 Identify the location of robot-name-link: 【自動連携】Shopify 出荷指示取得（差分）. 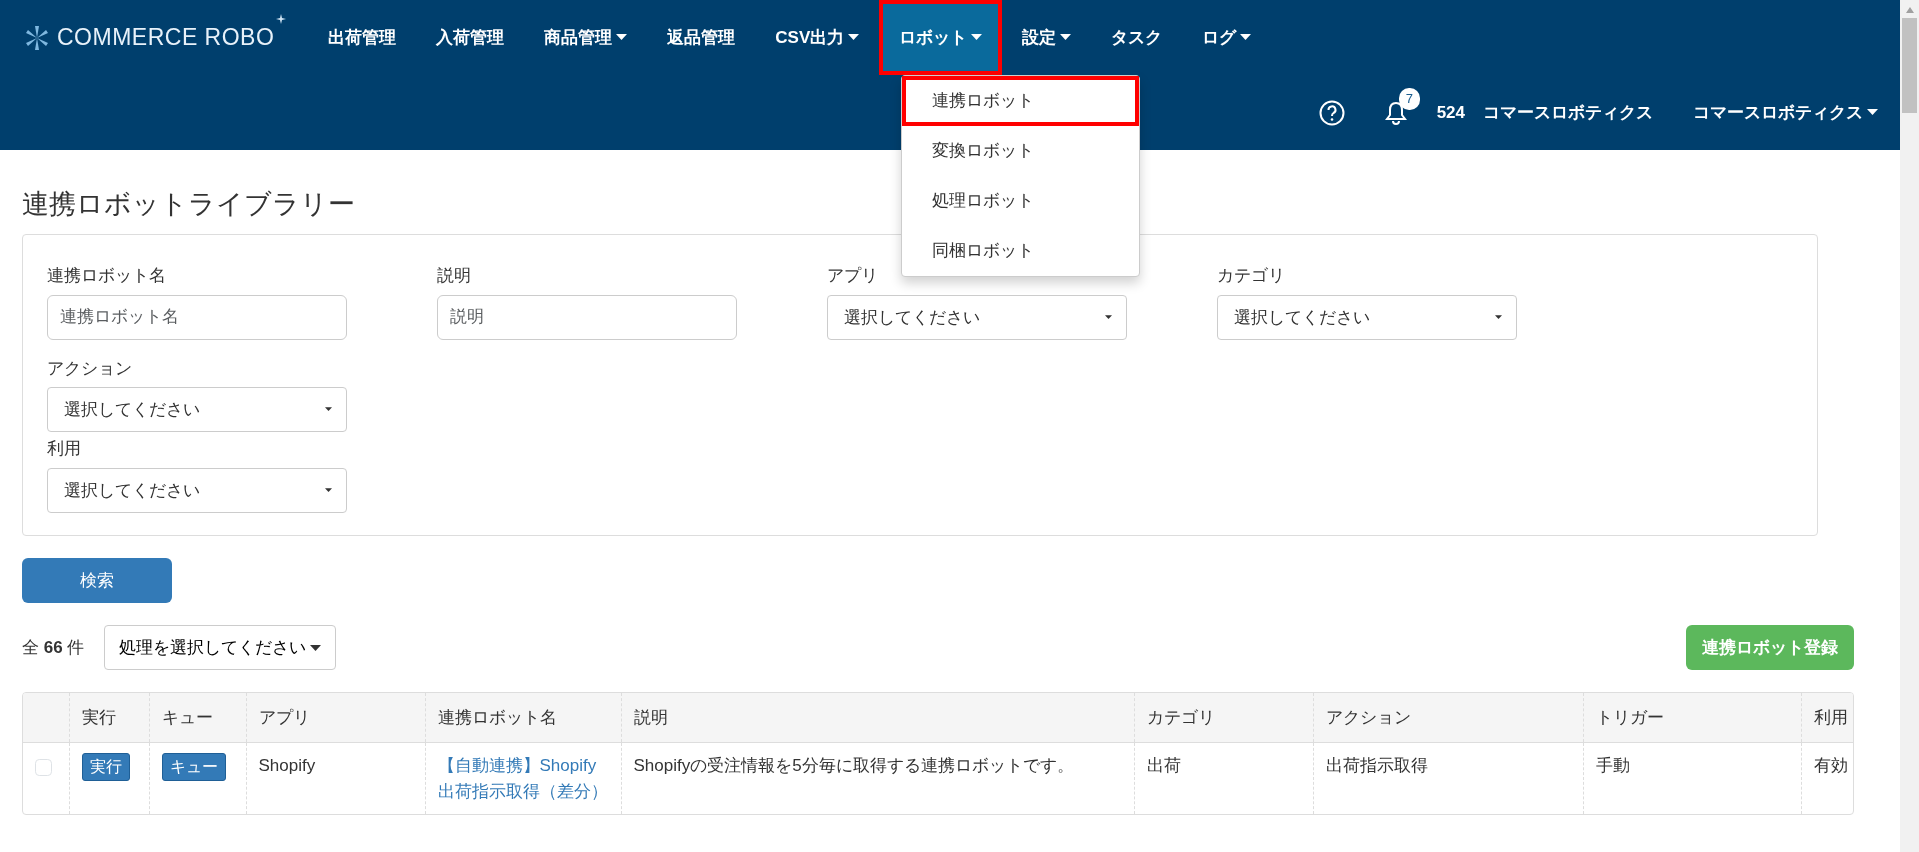
(523, 779).